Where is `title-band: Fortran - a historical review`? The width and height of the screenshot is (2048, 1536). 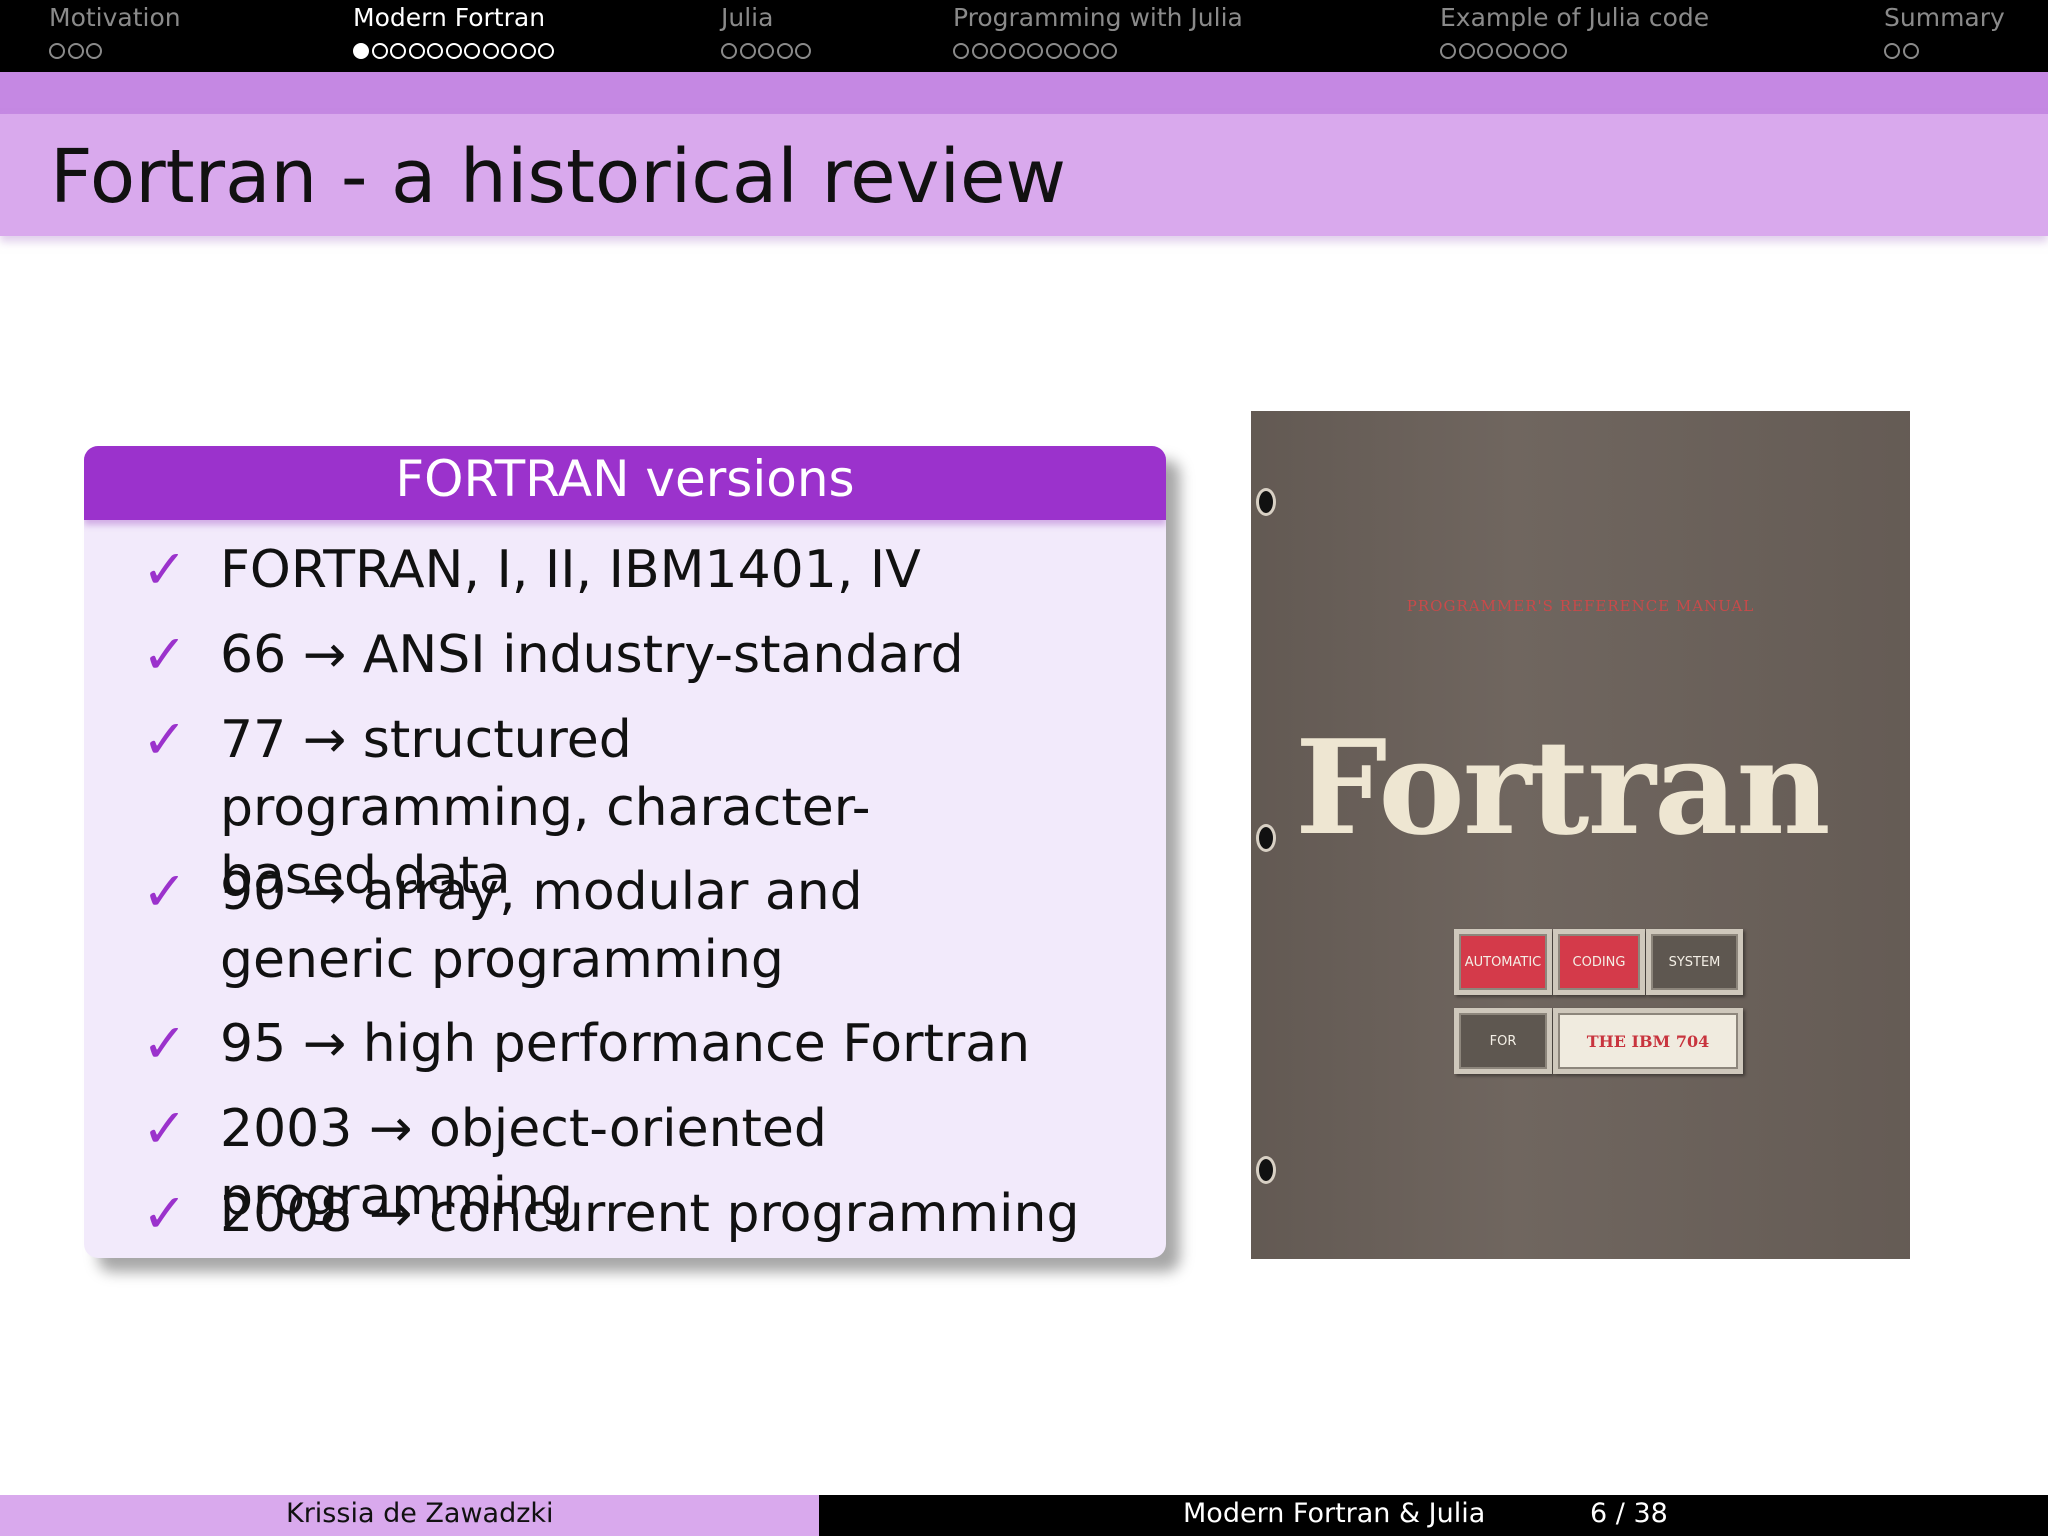
title-band: Fortran - a historical review is located at coordinates (1024, 175).